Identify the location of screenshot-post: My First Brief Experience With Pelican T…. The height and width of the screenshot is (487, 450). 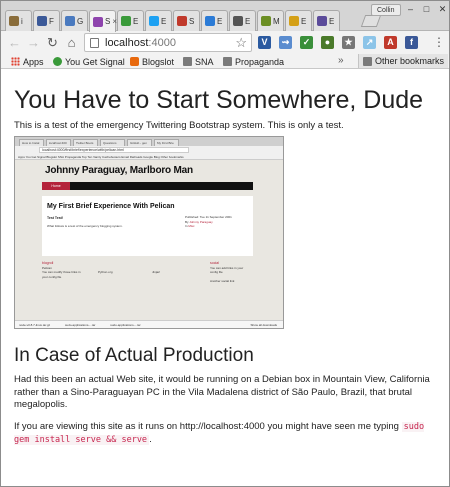
(147, 226).